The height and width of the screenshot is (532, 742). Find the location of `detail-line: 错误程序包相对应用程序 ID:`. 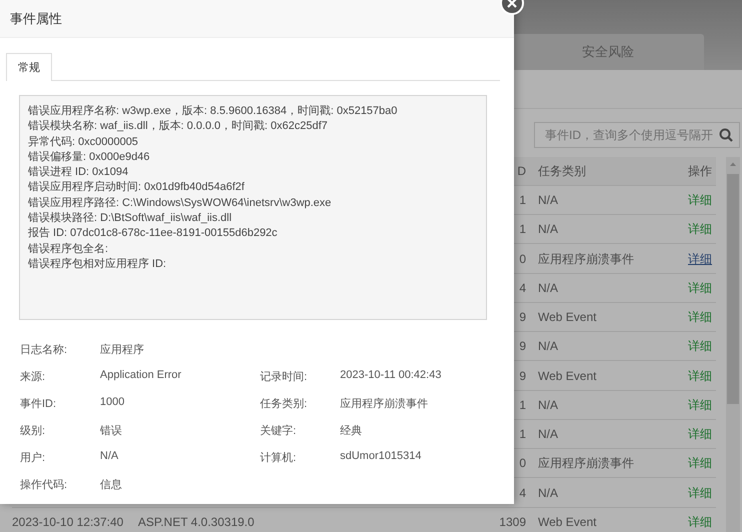

detail-line: 错误程序包相对应用程序 ID: is located at coordinates (98, 264).